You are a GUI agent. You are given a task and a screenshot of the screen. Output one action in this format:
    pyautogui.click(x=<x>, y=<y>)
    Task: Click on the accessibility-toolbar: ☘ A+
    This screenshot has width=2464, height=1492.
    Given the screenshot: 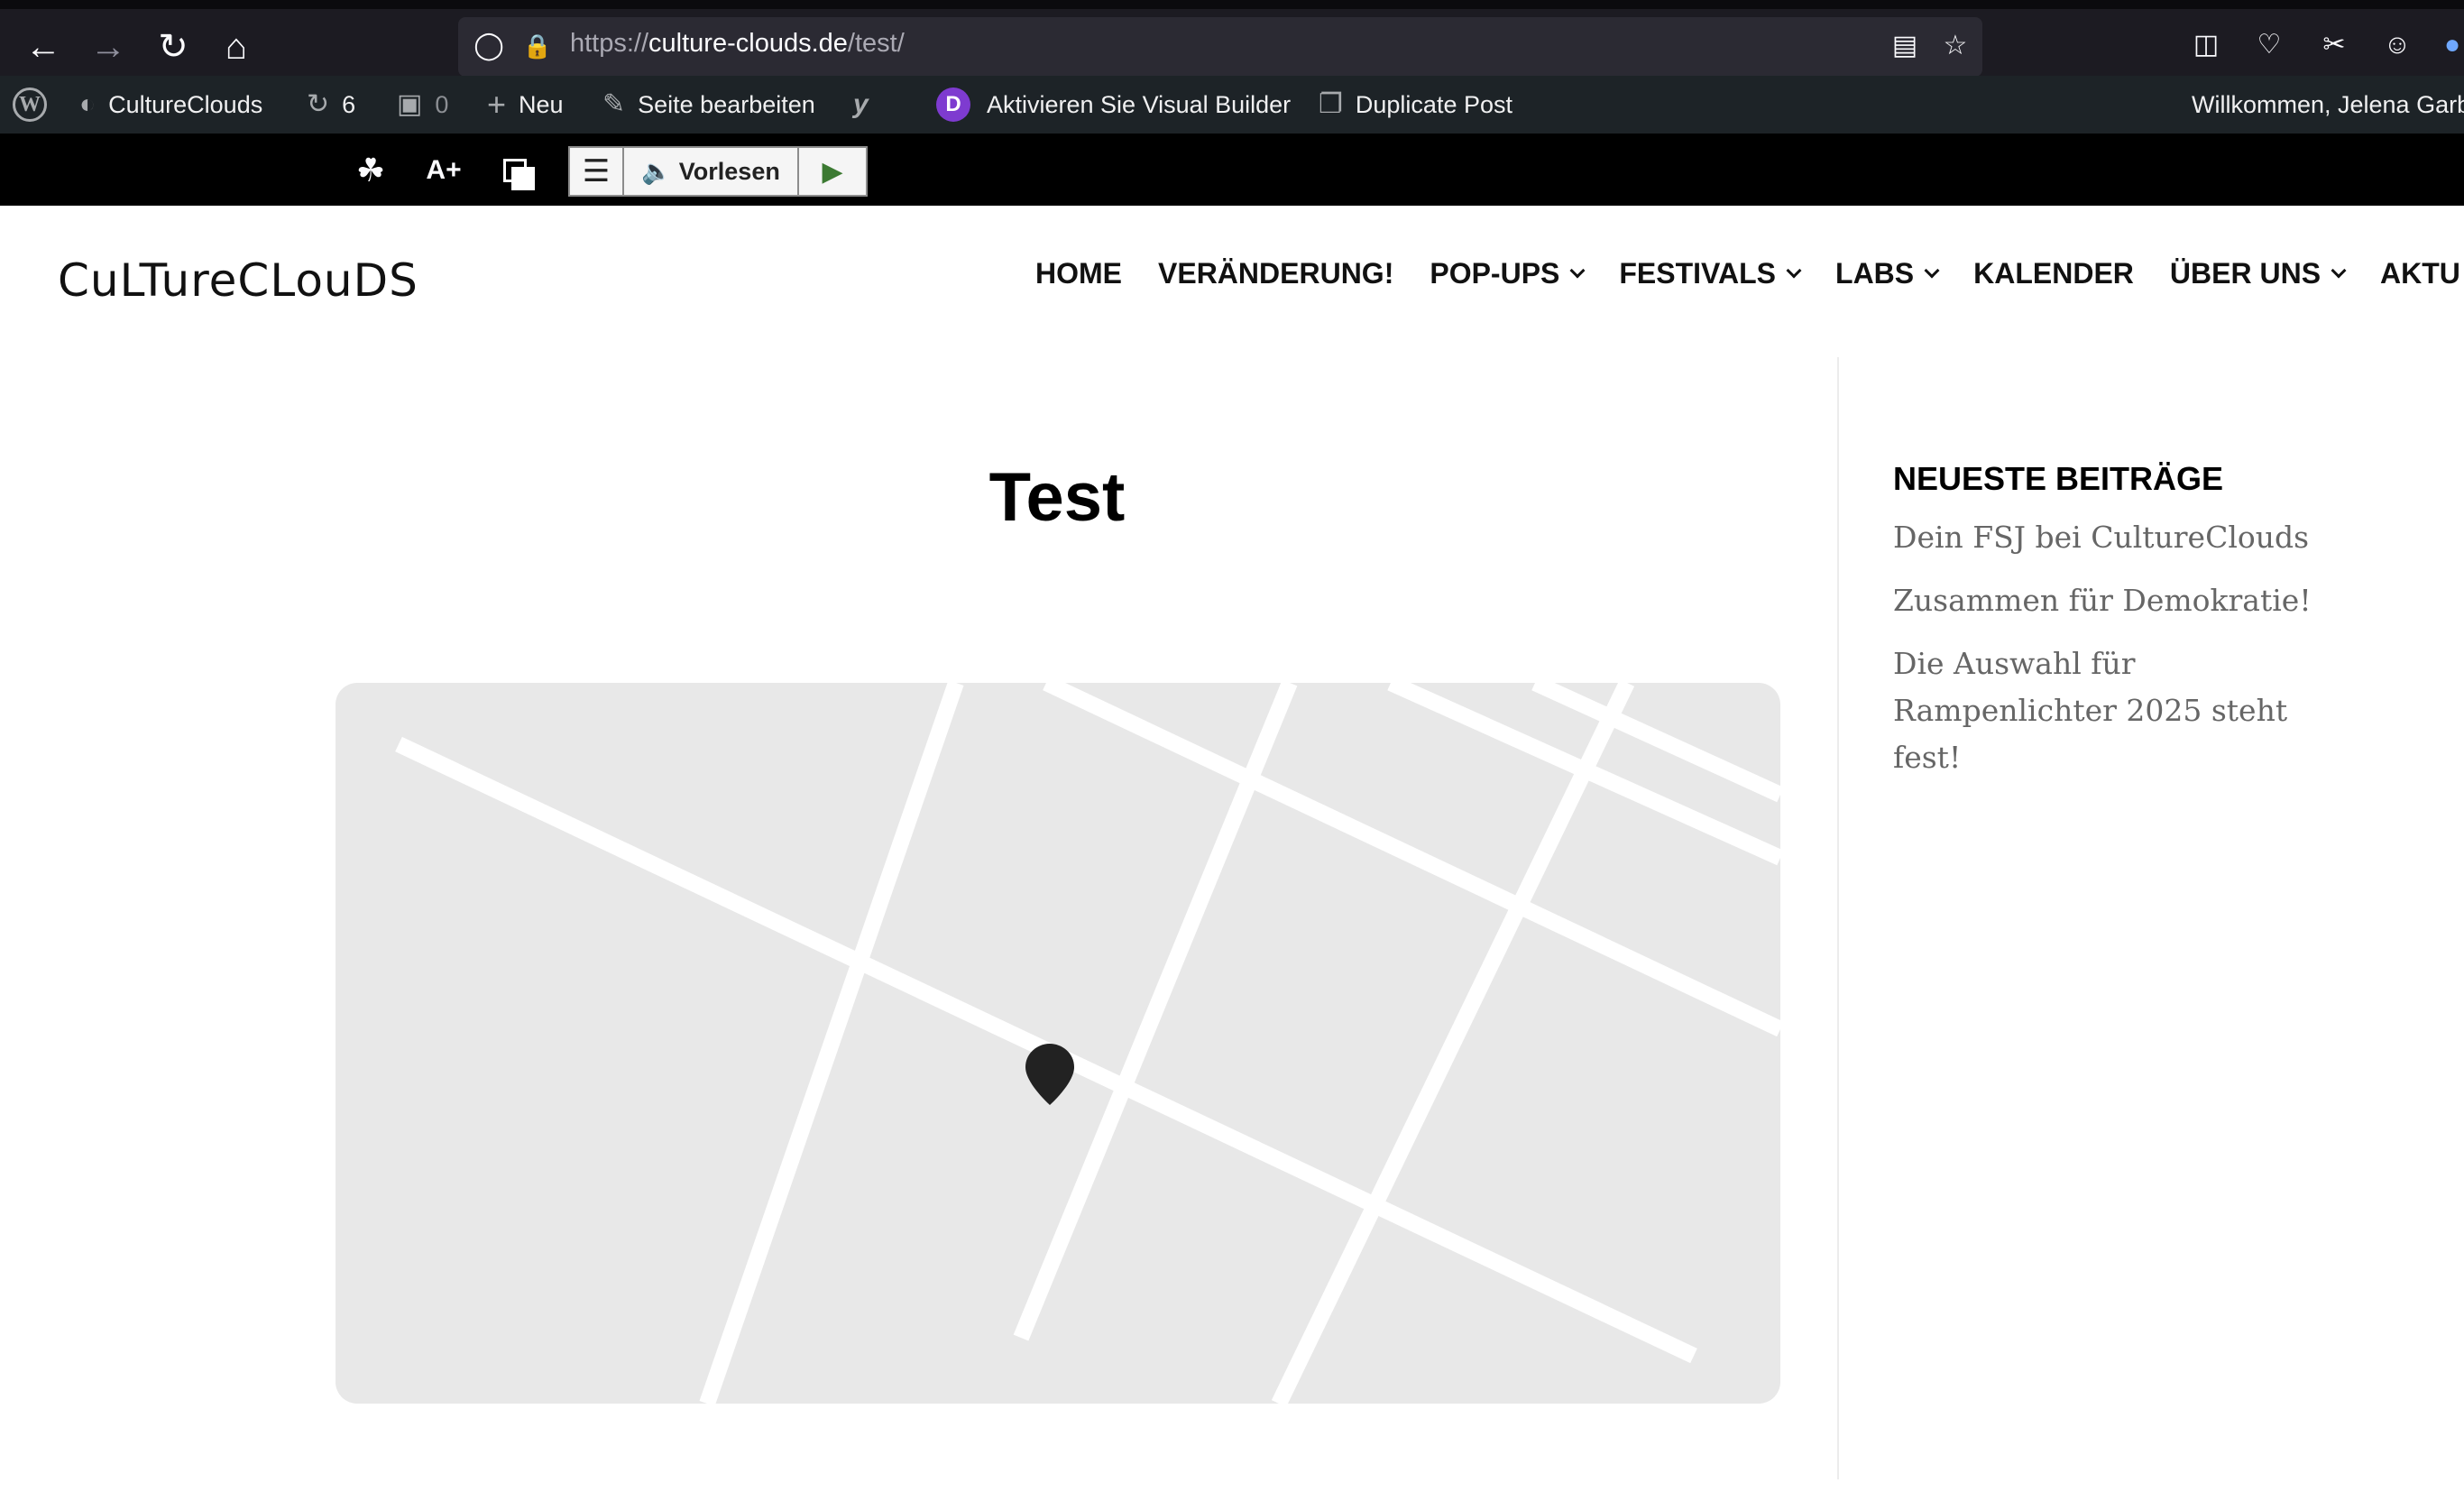 What is the action you would take?
    pyautogui.click(x=1232, y=170)
    